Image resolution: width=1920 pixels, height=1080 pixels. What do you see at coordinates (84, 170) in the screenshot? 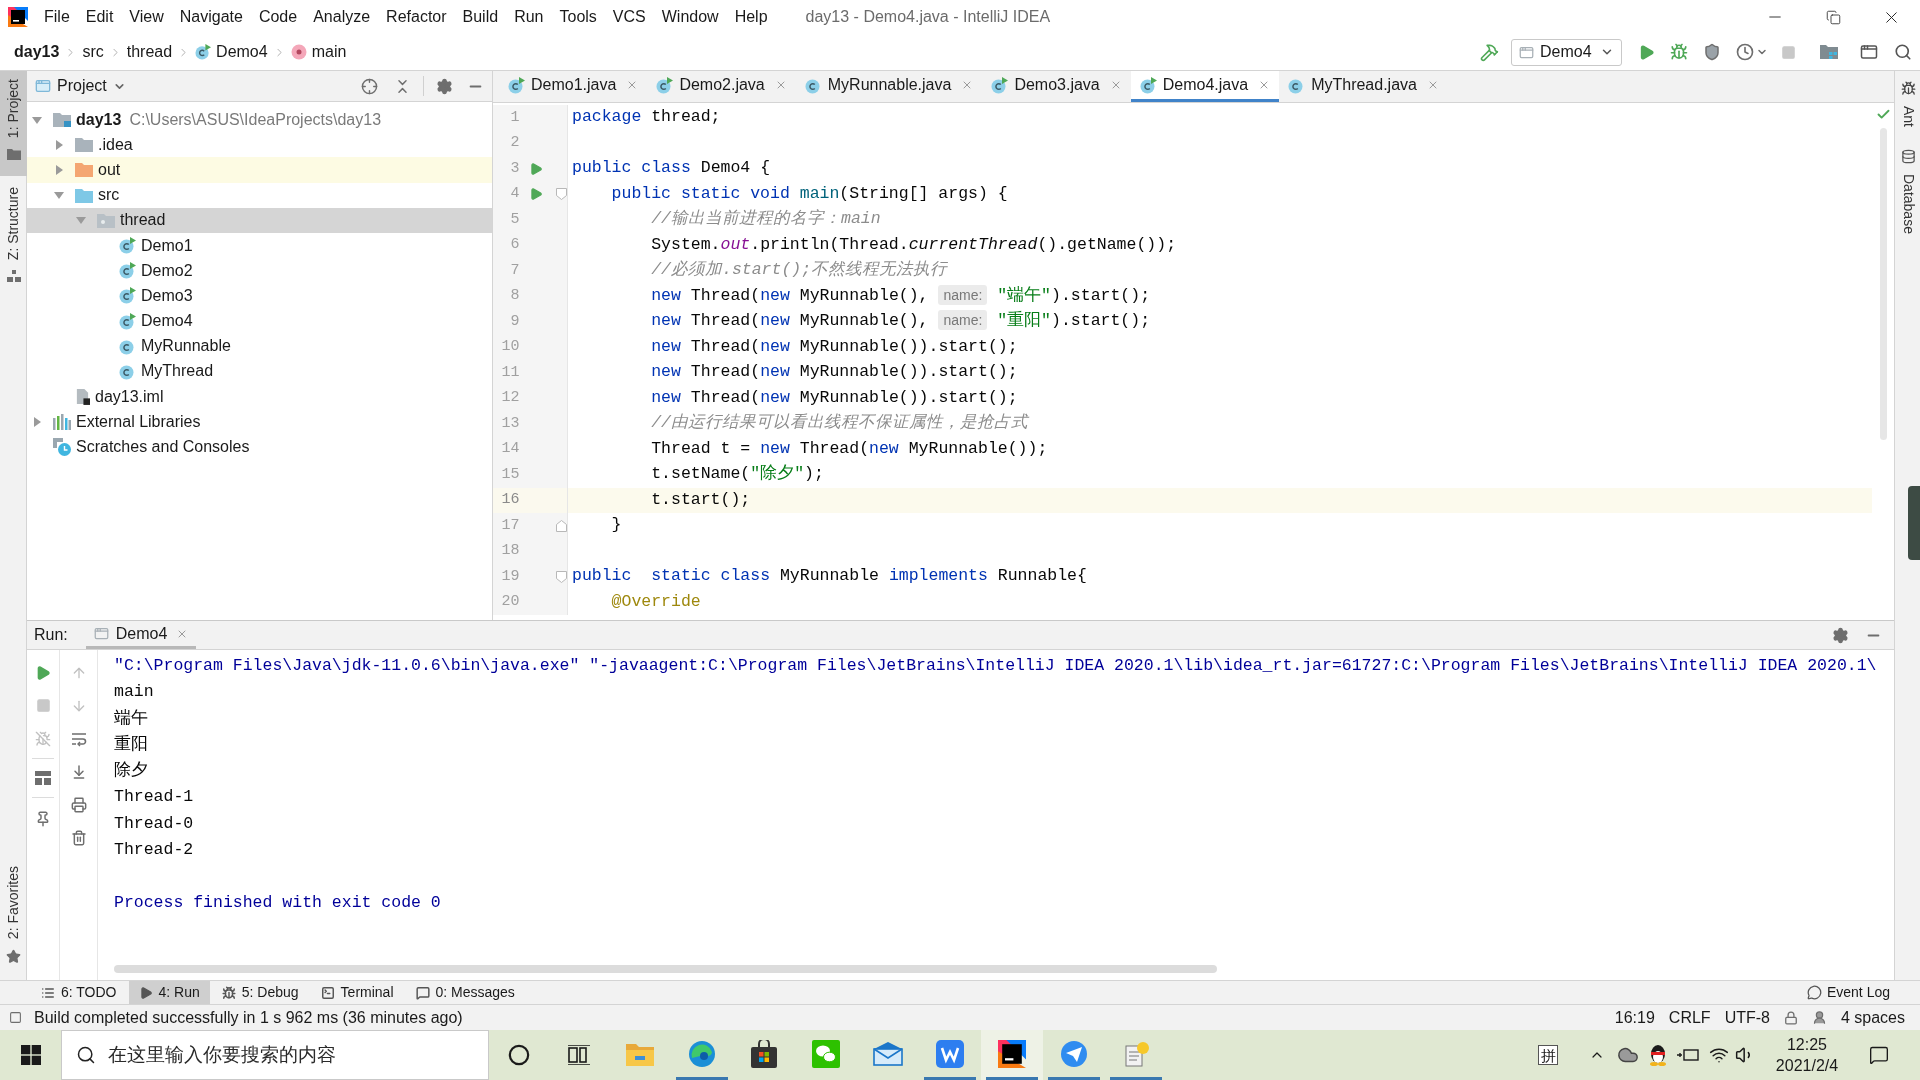
I see `folder-icon` at bounding box center [84, 170].